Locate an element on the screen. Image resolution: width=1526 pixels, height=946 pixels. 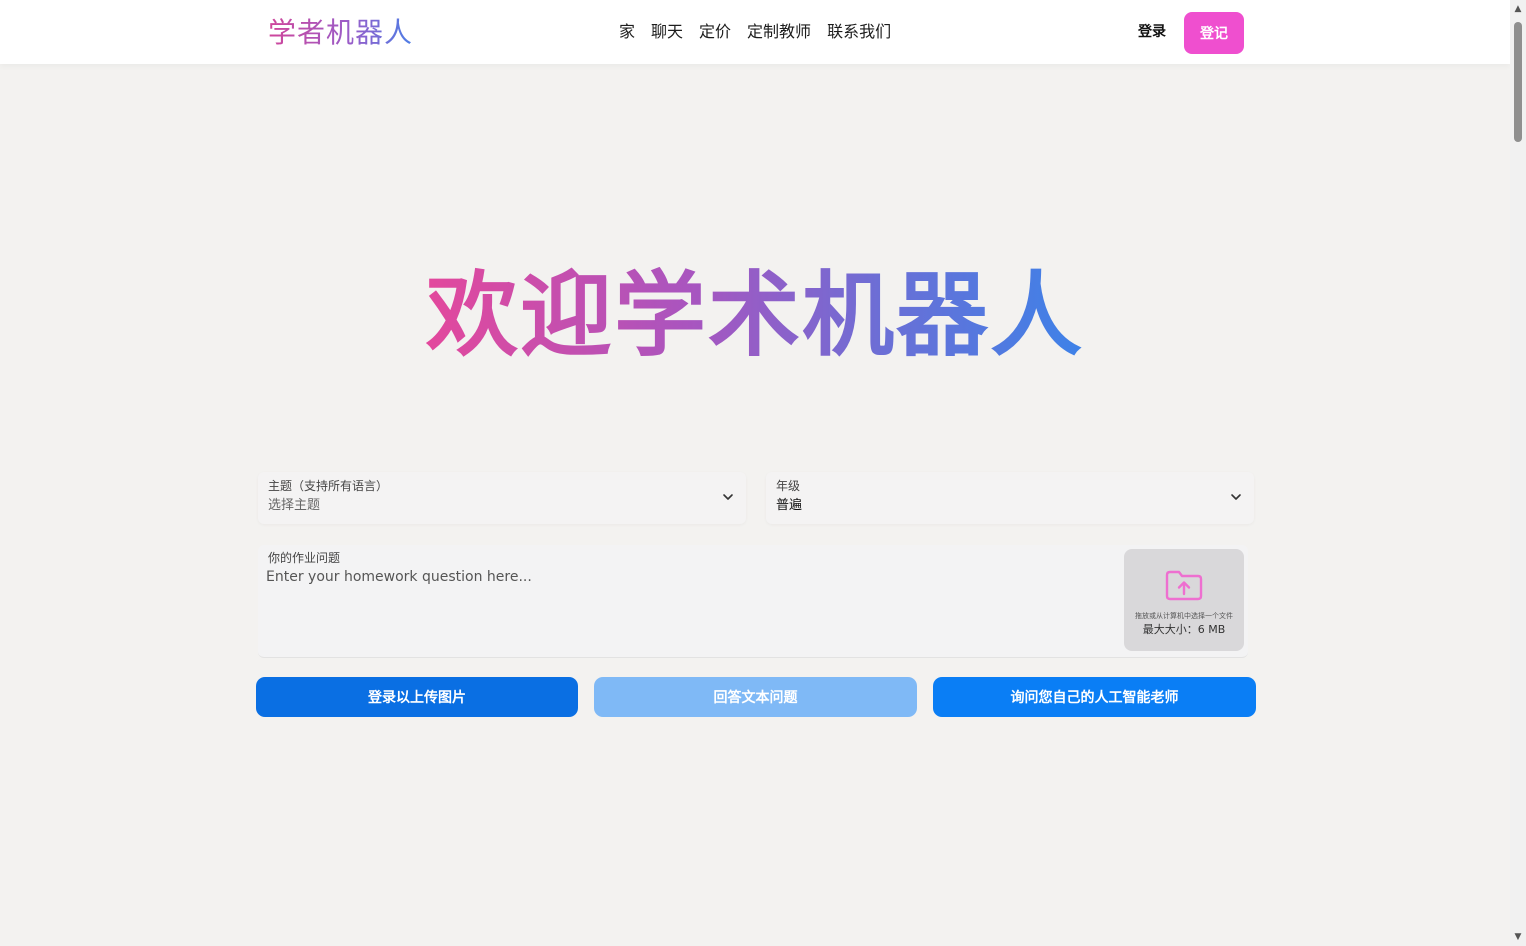
homework-question-label: 你的作业问题 is located at coordinates (304, 558).